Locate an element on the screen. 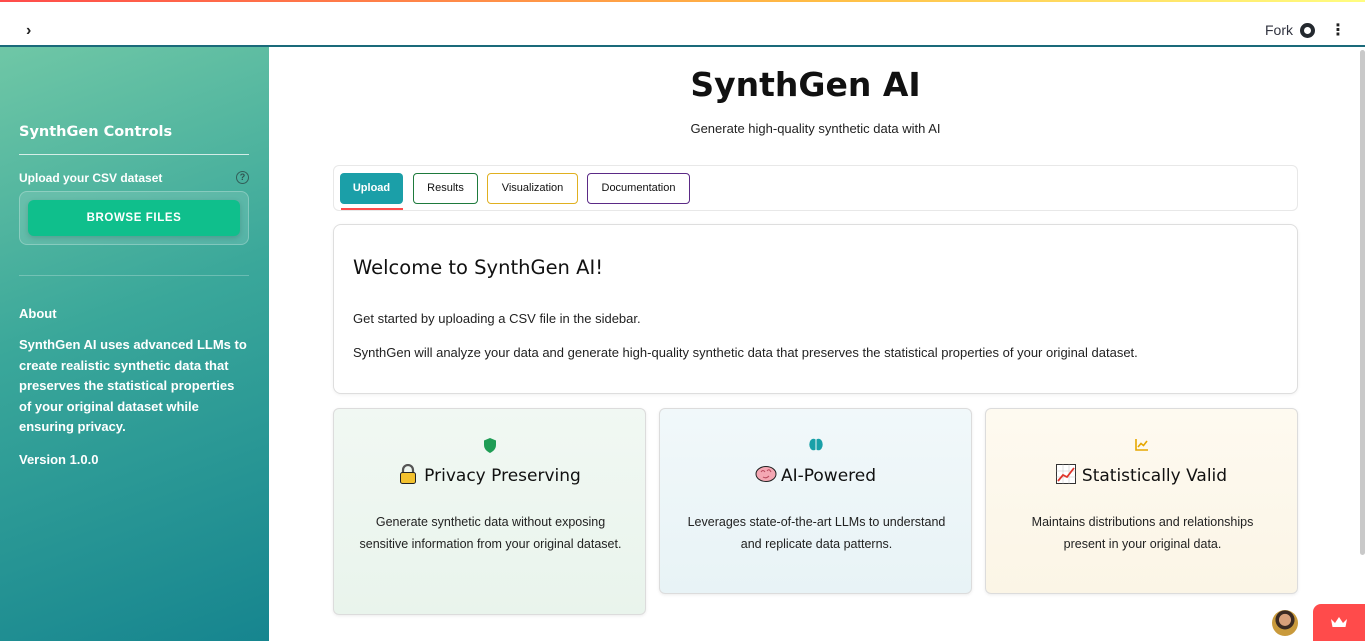  feature-title-stats-label: Statistically Valid is located at coordinates (1154, 476).